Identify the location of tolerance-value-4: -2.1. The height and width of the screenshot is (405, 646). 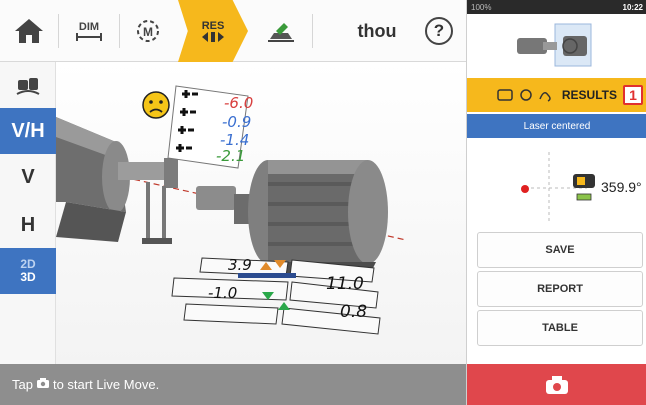
(231, 156).